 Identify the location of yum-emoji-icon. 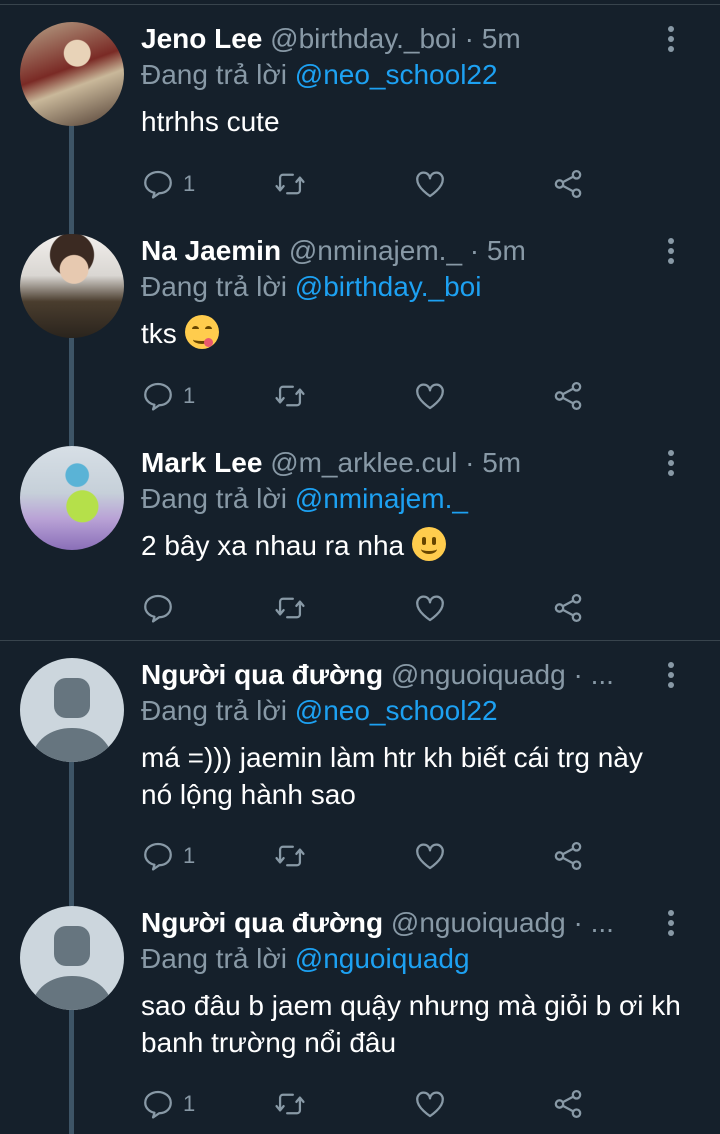
(201, 332).